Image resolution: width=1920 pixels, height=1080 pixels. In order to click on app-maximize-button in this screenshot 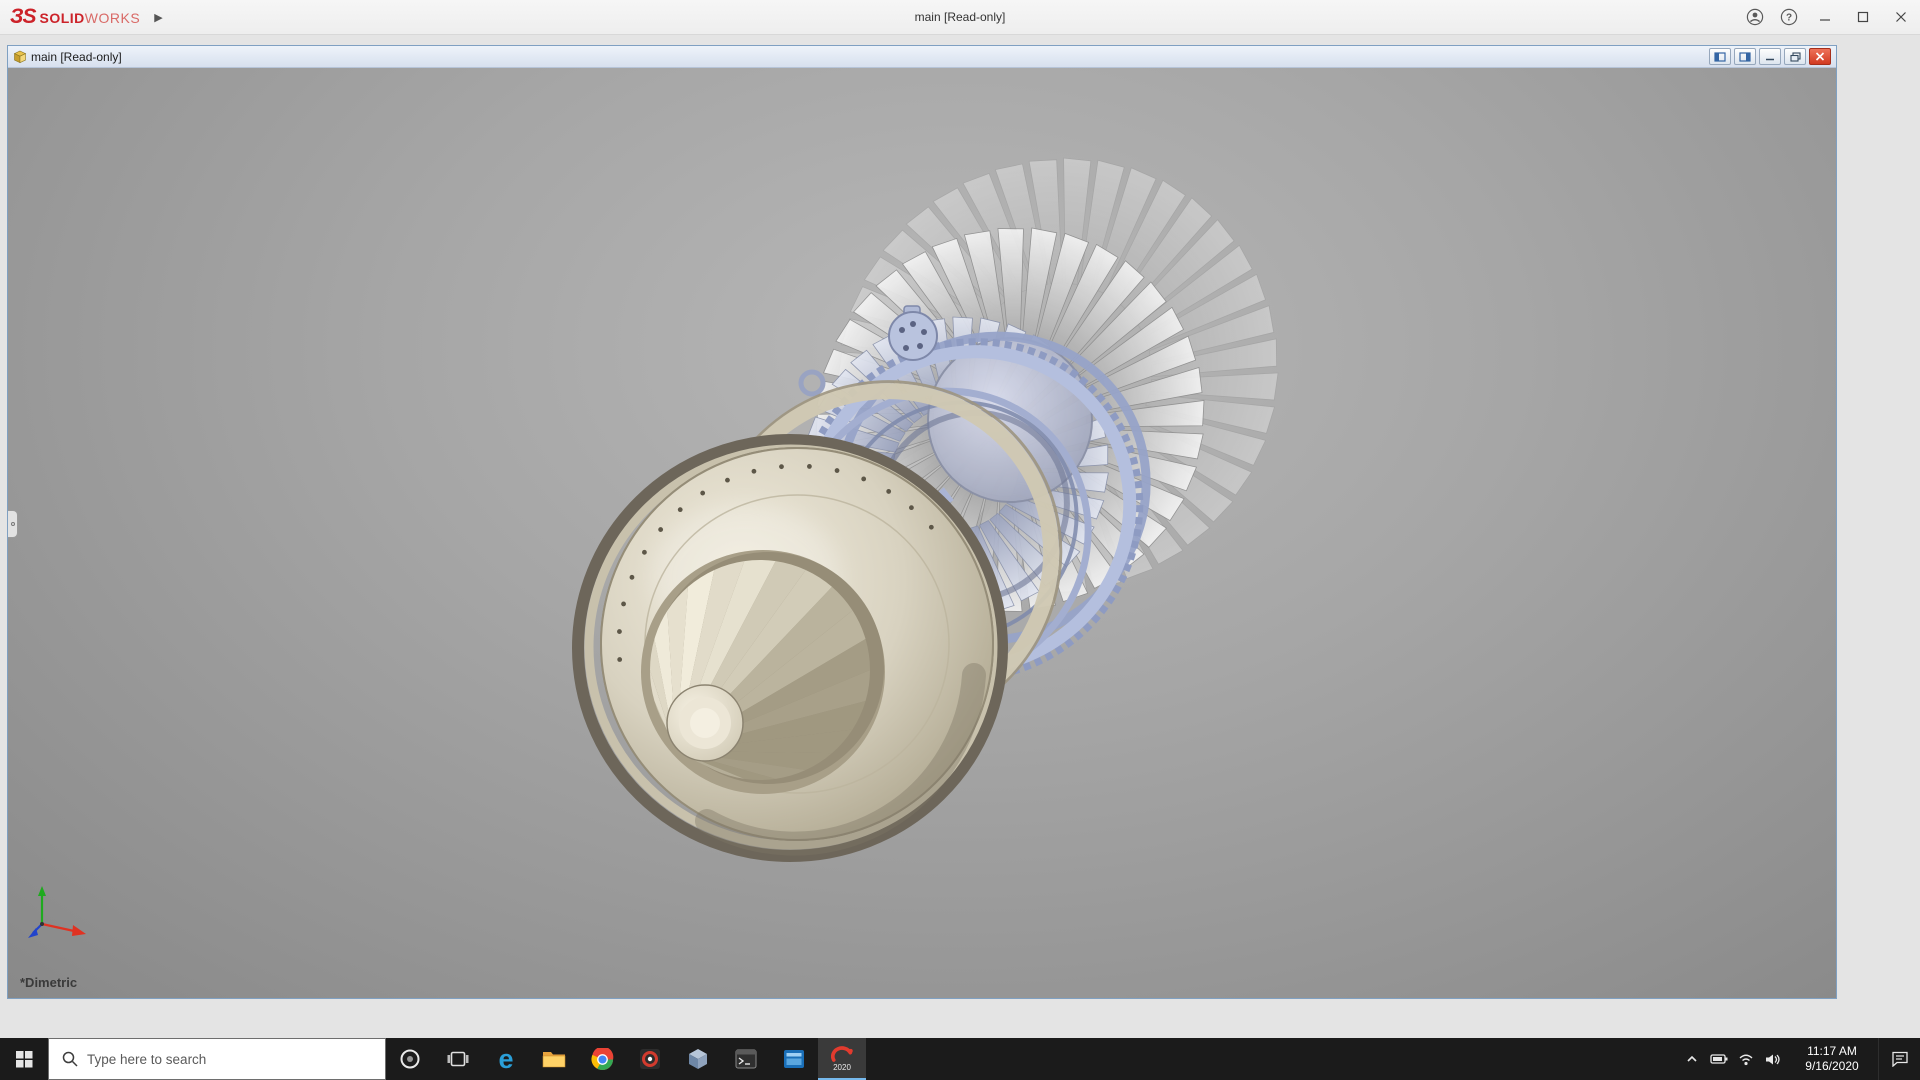, I will do `click(1863, 17)`.